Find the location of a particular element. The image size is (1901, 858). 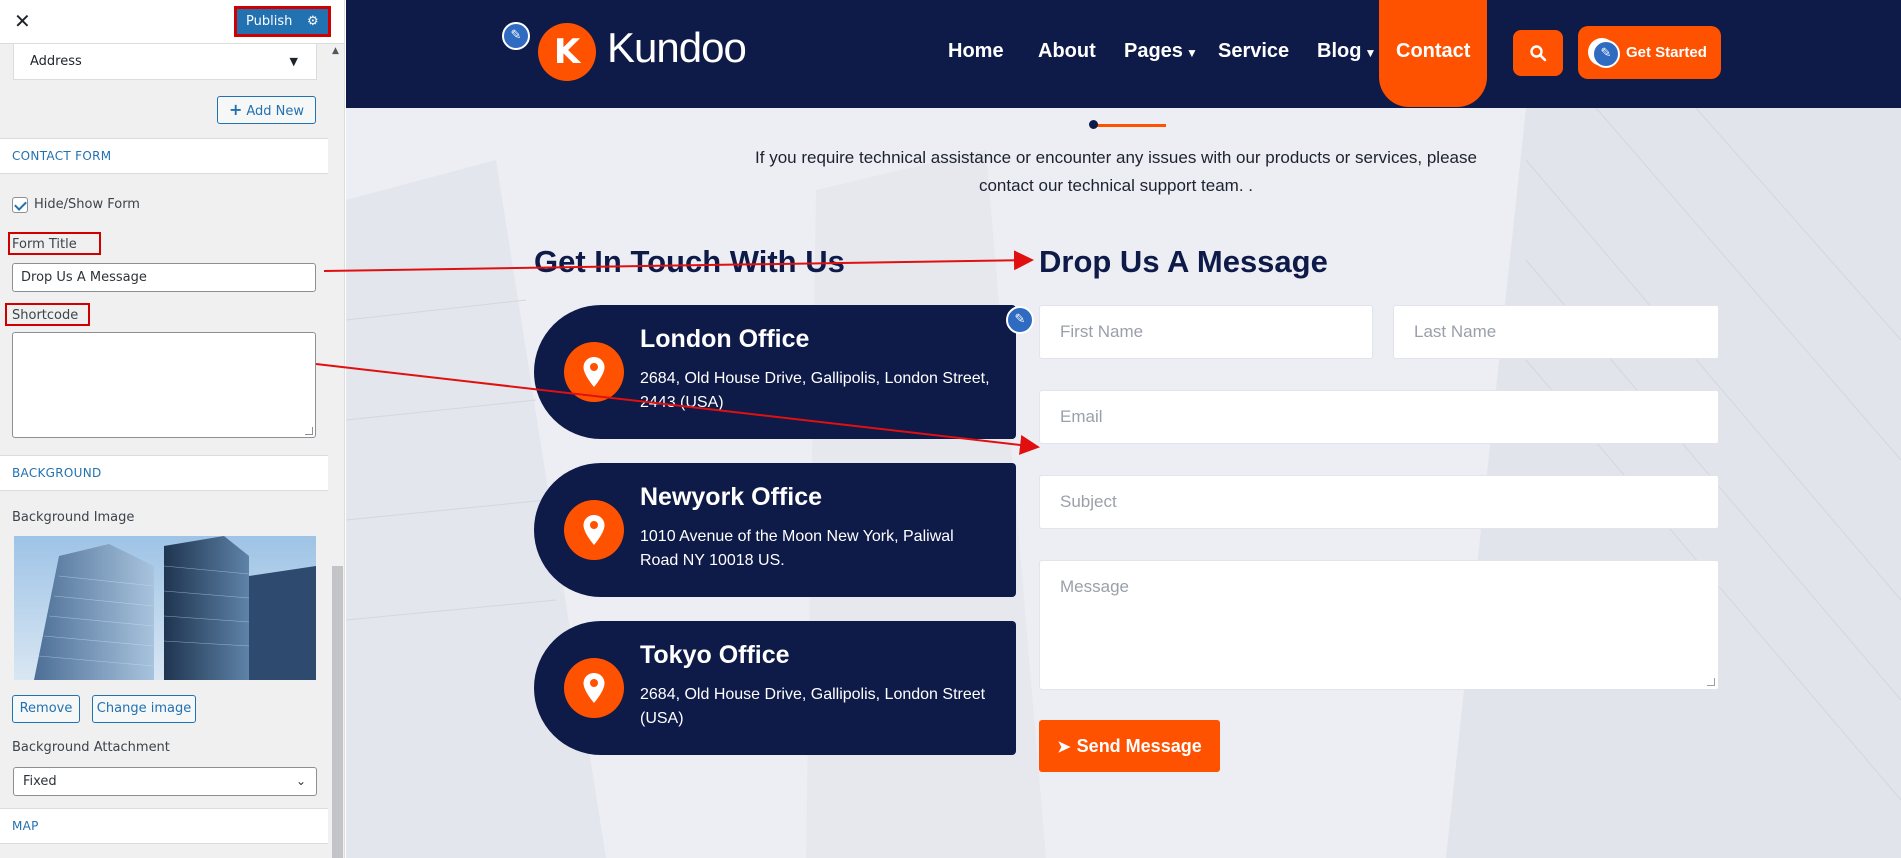

nav-item-pages-label: Pages is located at coordinates (1153, 51).